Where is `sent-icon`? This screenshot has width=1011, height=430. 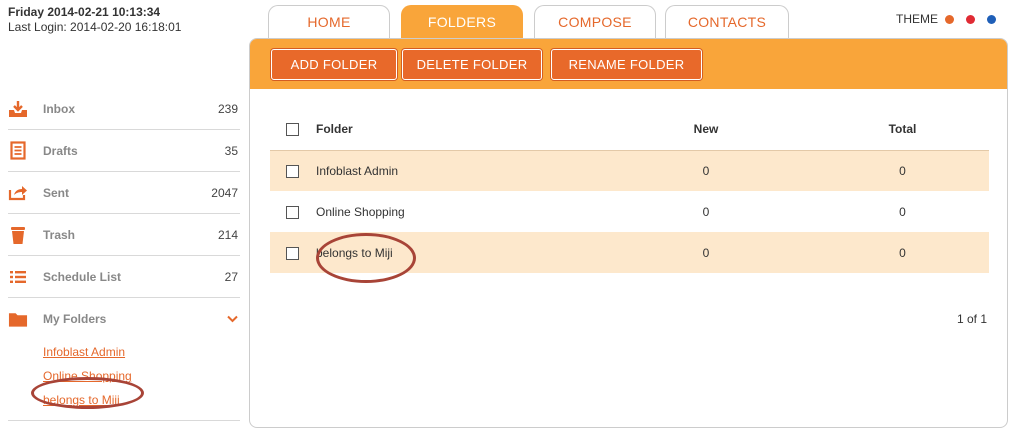 sent-icon is located at coordinates (18, 193).